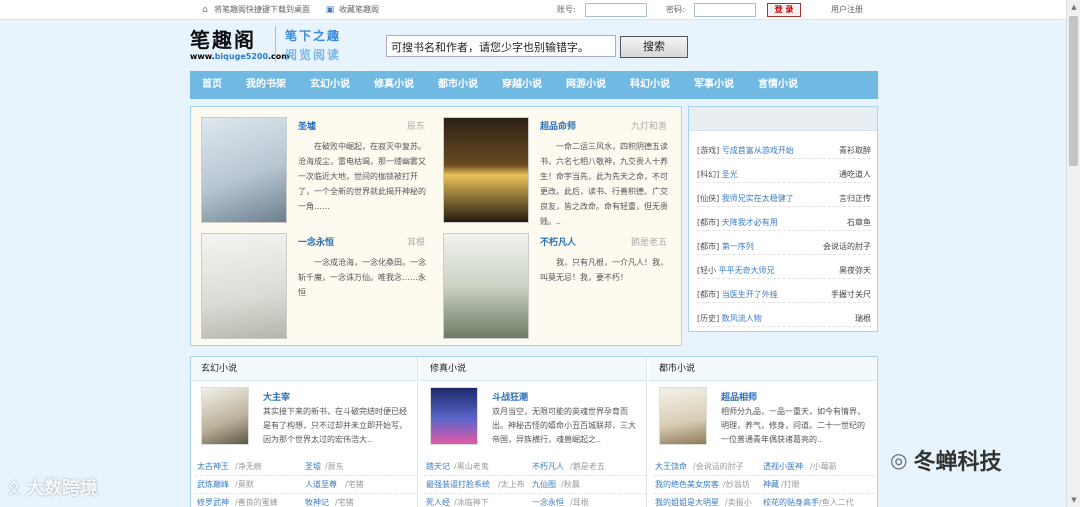 The height and width of the screenshot is (507, 1080). Describe the element at coordinates (708, 174) in the screenshot. I see `ranking-category: [科幻]` at that location.